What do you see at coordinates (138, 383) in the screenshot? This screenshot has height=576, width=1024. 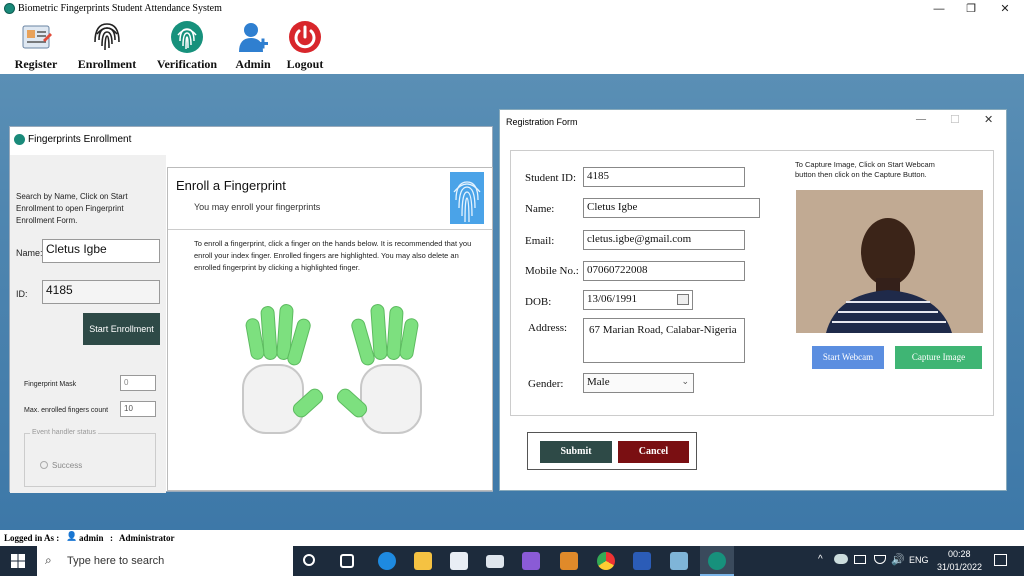 I see `fingerprint-mask-stepper: 0` at bounding box center [138, 383].